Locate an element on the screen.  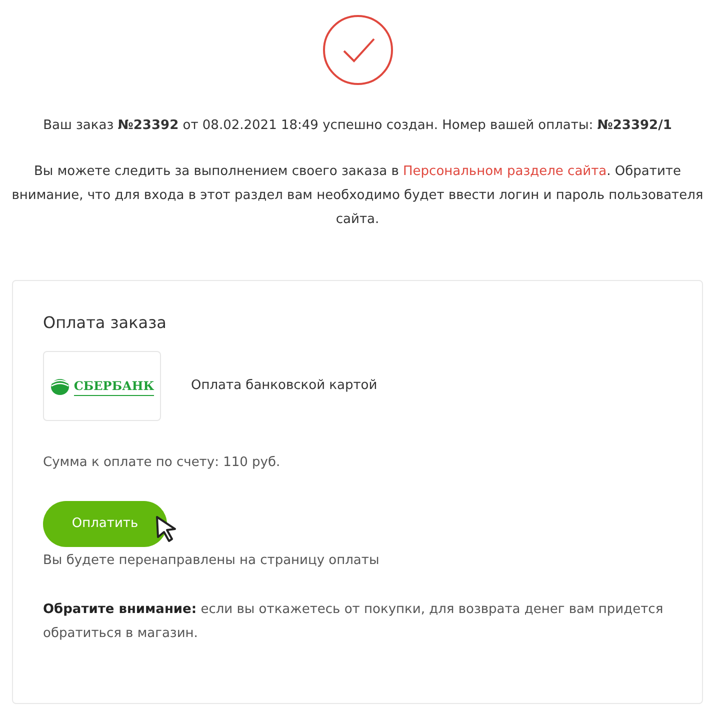
order-message: Ваш заказ №23392 от 08.02.2021 18:49 успешно создан. Номер вашей оплаты: №23392/1 is located at coordinates (357, 126).